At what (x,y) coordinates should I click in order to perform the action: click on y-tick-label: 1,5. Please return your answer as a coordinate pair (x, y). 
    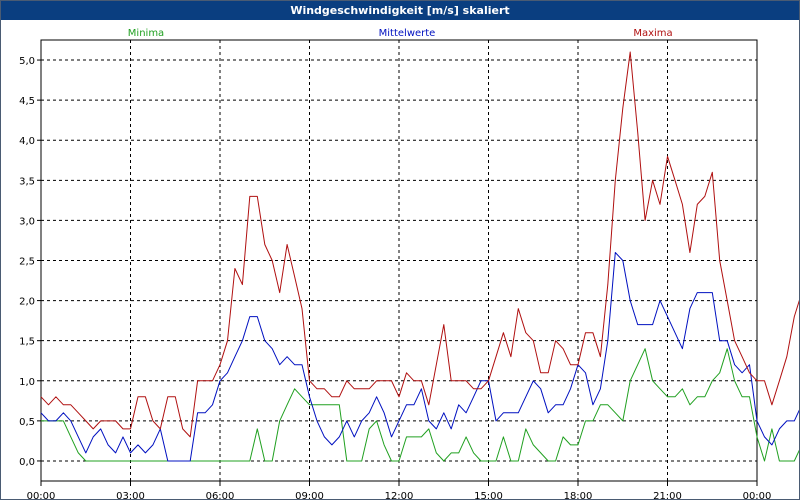
    Looking at the image, I should click on (27, 342).